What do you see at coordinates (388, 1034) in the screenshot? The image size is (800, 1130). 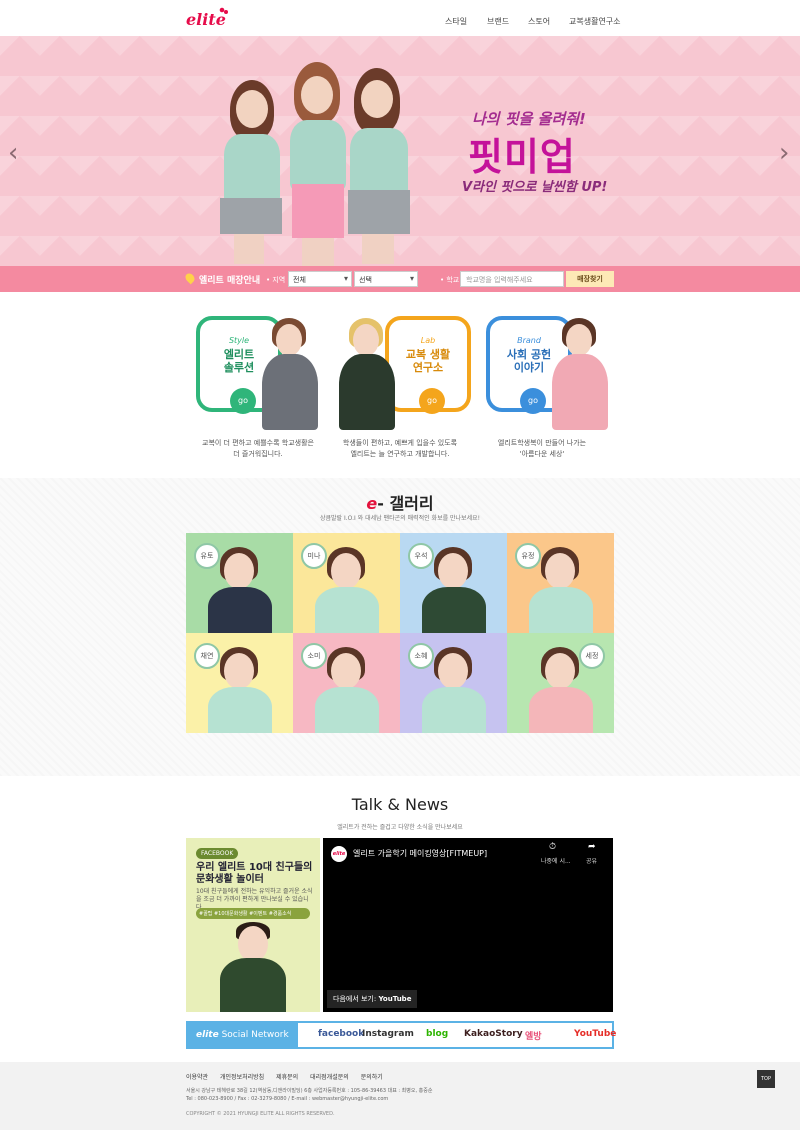 I see `social-link: Instagram` at bounding box center [388, 1034].